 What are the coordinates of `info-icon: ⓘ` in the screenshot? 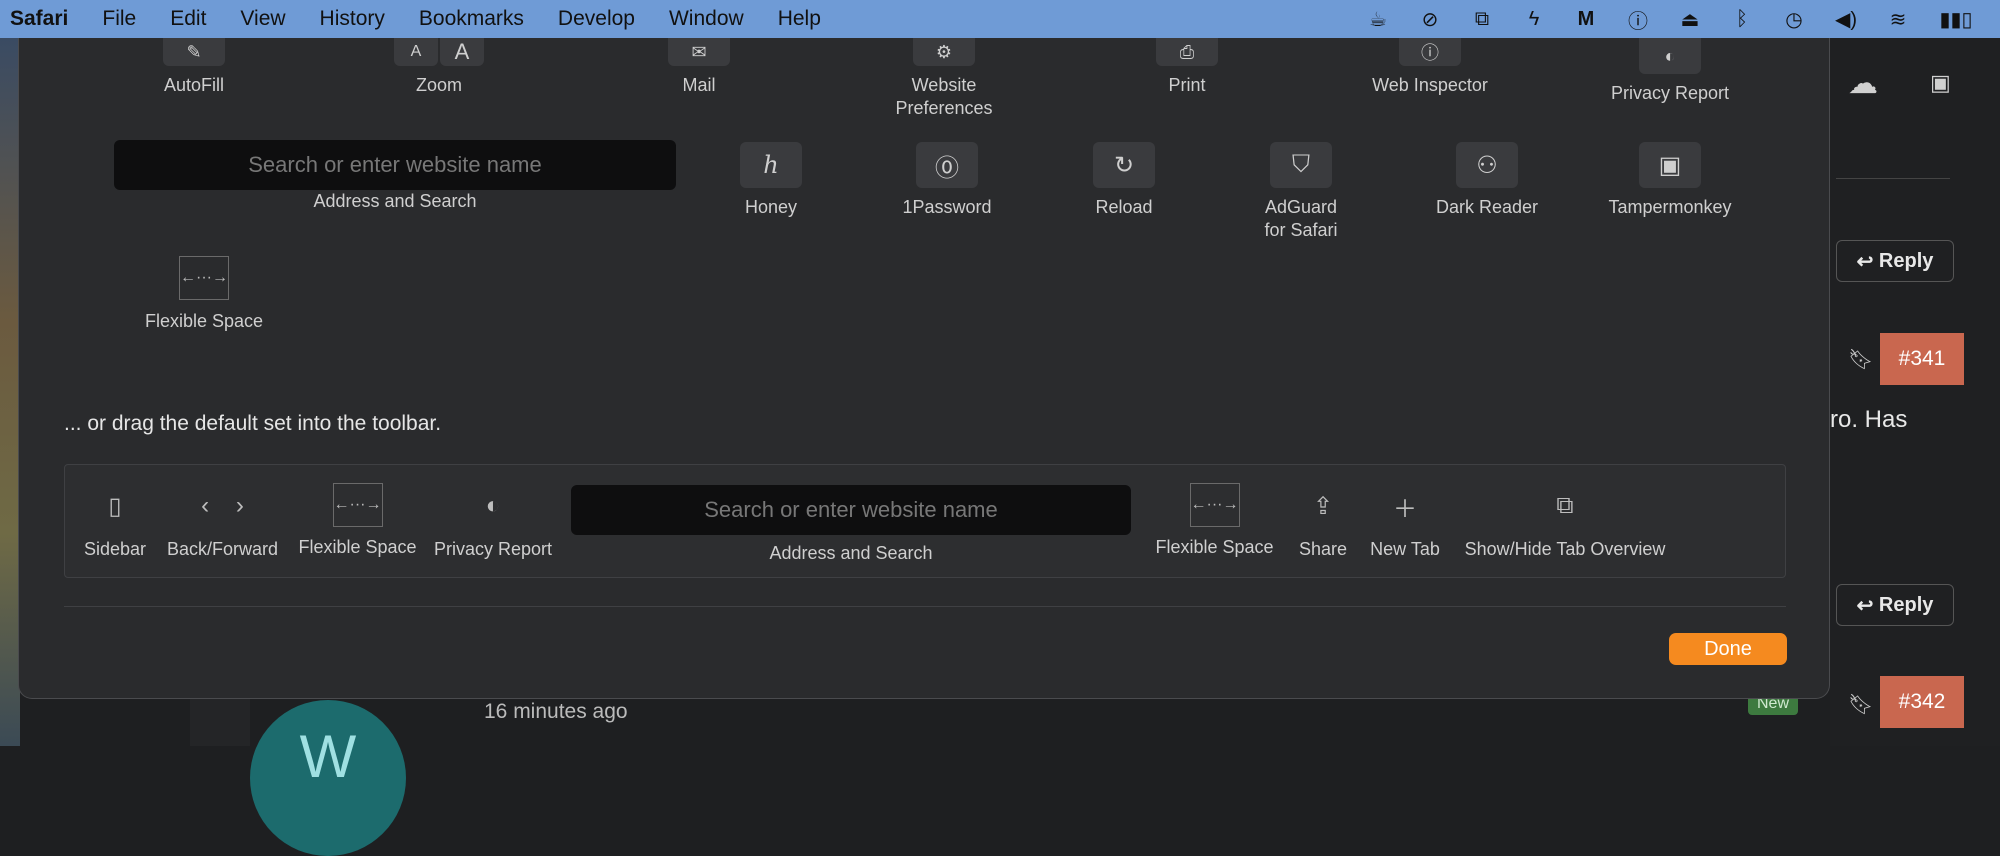 It's located at (1430, 52).